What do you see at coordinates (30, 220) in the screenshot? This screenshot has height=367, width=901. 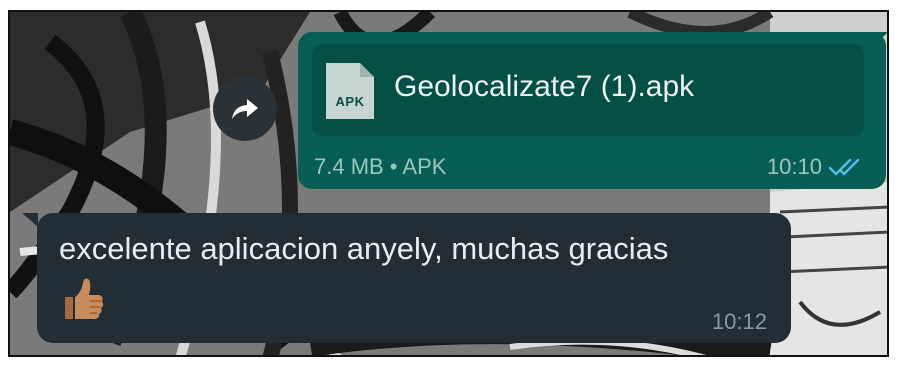 I see `incoming-bubble-tail` at bounding box center [30, 220].